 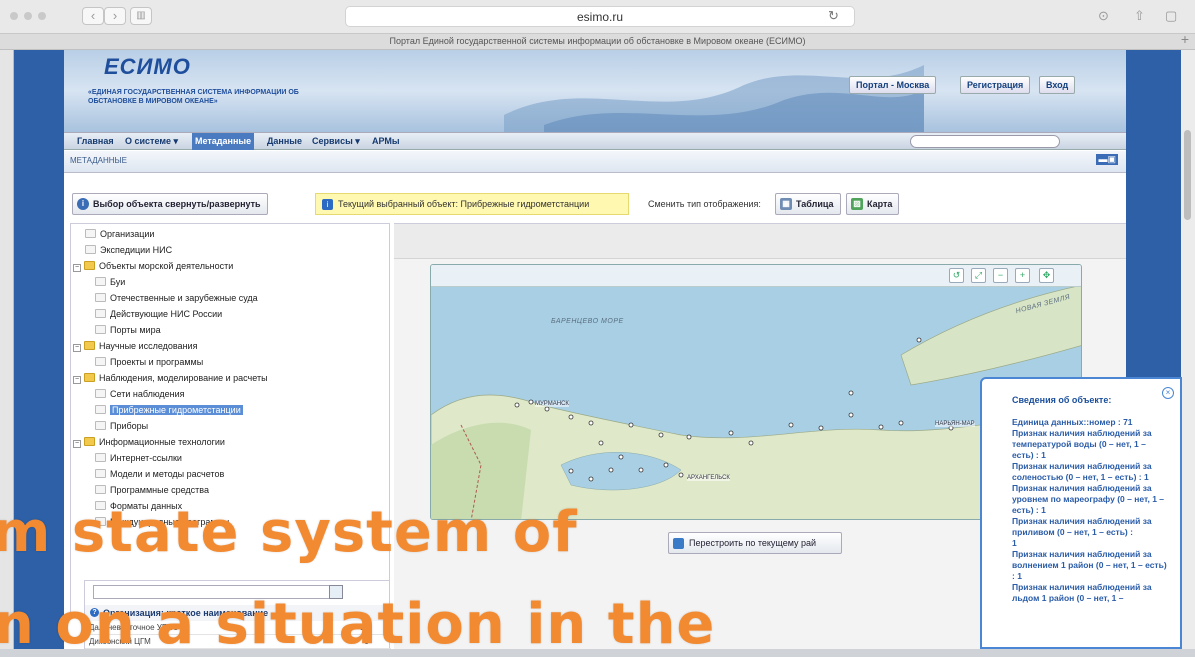 I want to click on tree-item-label: Научные исследования, so click(x=148, y=346).